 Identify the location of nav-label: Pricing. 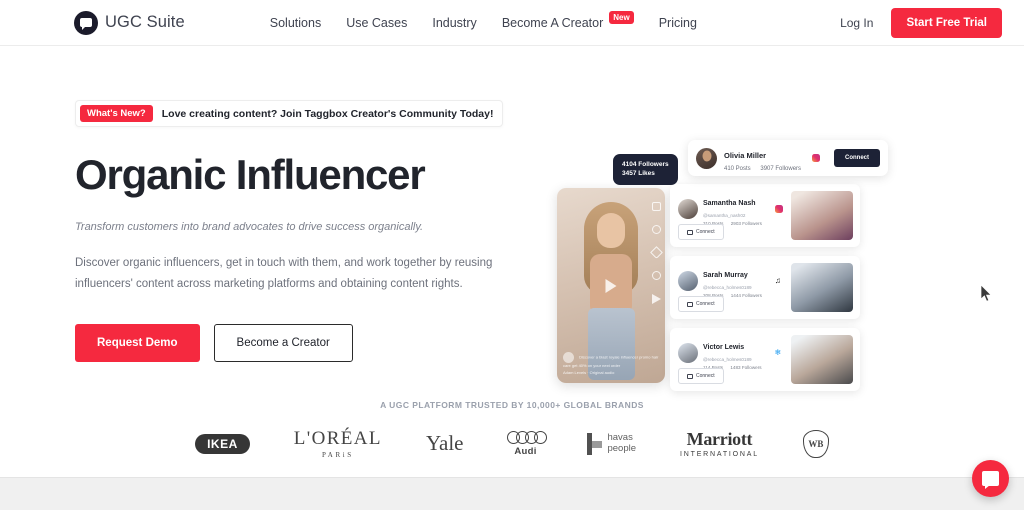
(677, 22).